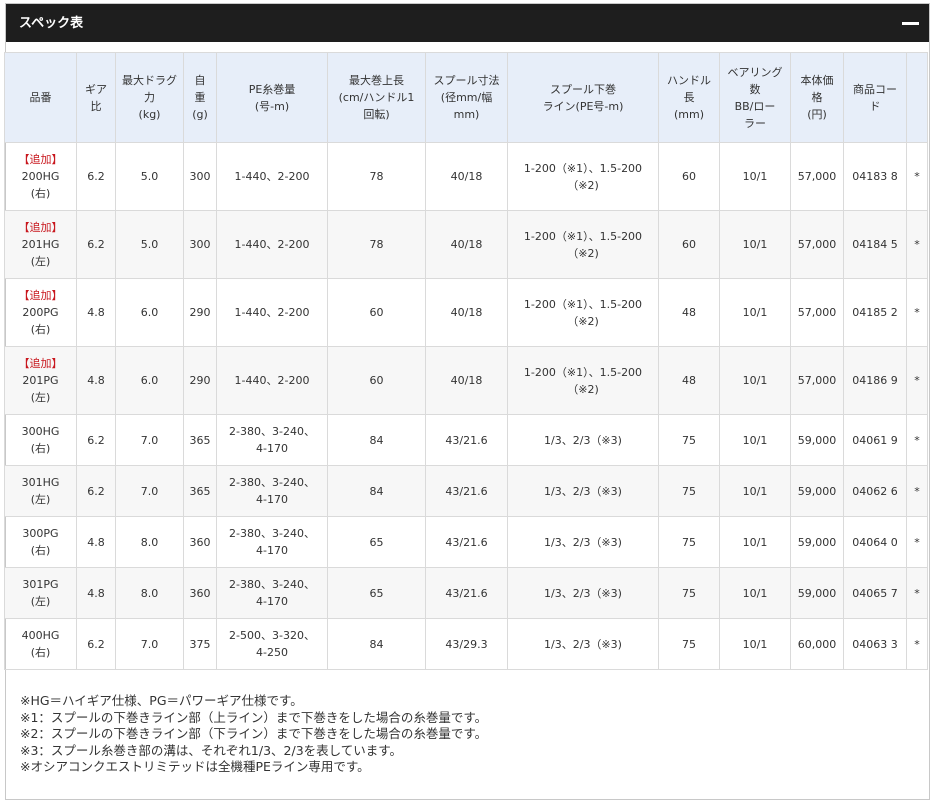 This screenshot has height=805, width=936. I want to click on header-line: ギア, so click(96, 89).